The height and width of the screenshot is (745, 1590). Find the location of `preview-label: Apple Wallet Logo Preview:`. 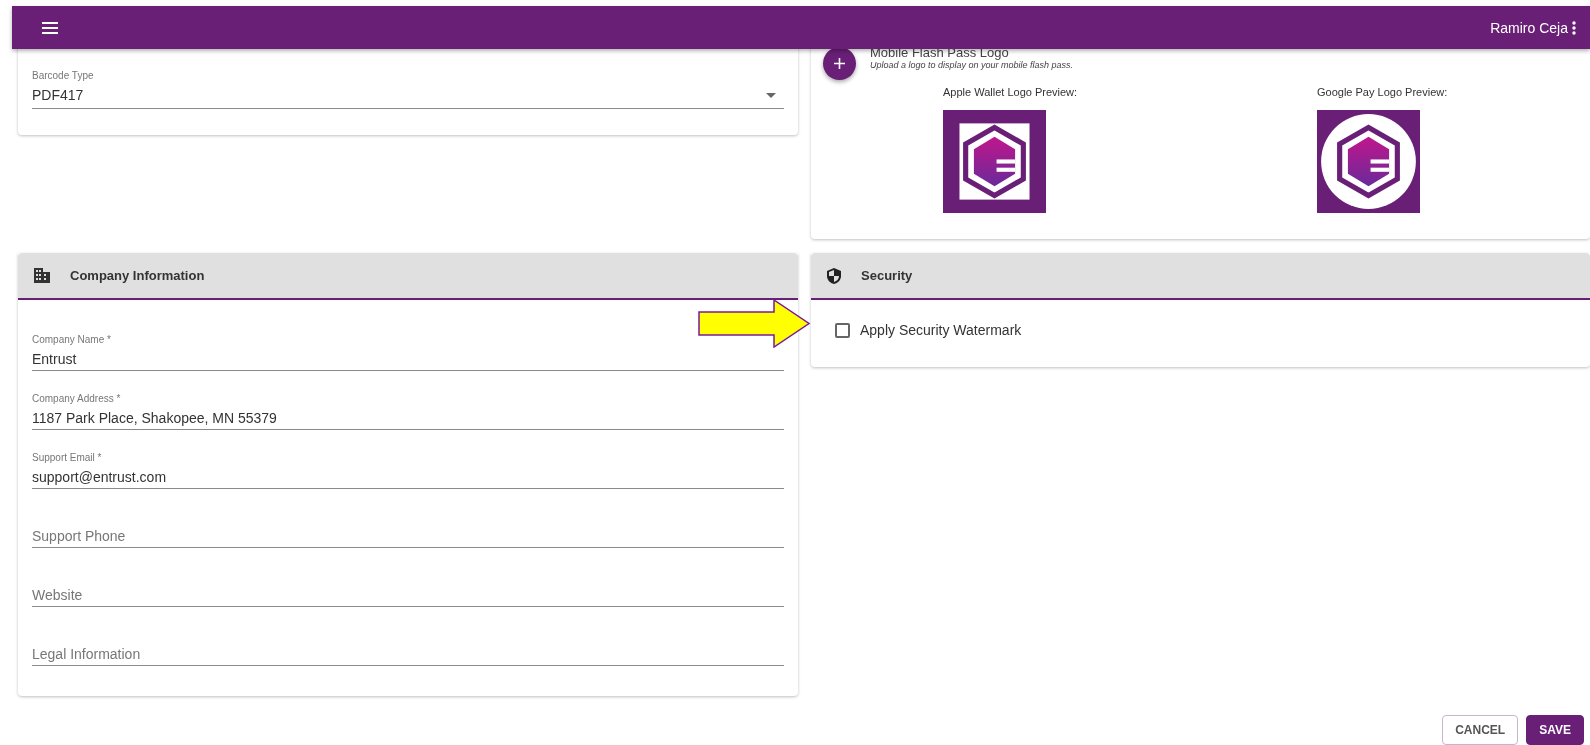

preview-label: Apple Wallet Logo Preview: is located at coordinates (1011, 92).